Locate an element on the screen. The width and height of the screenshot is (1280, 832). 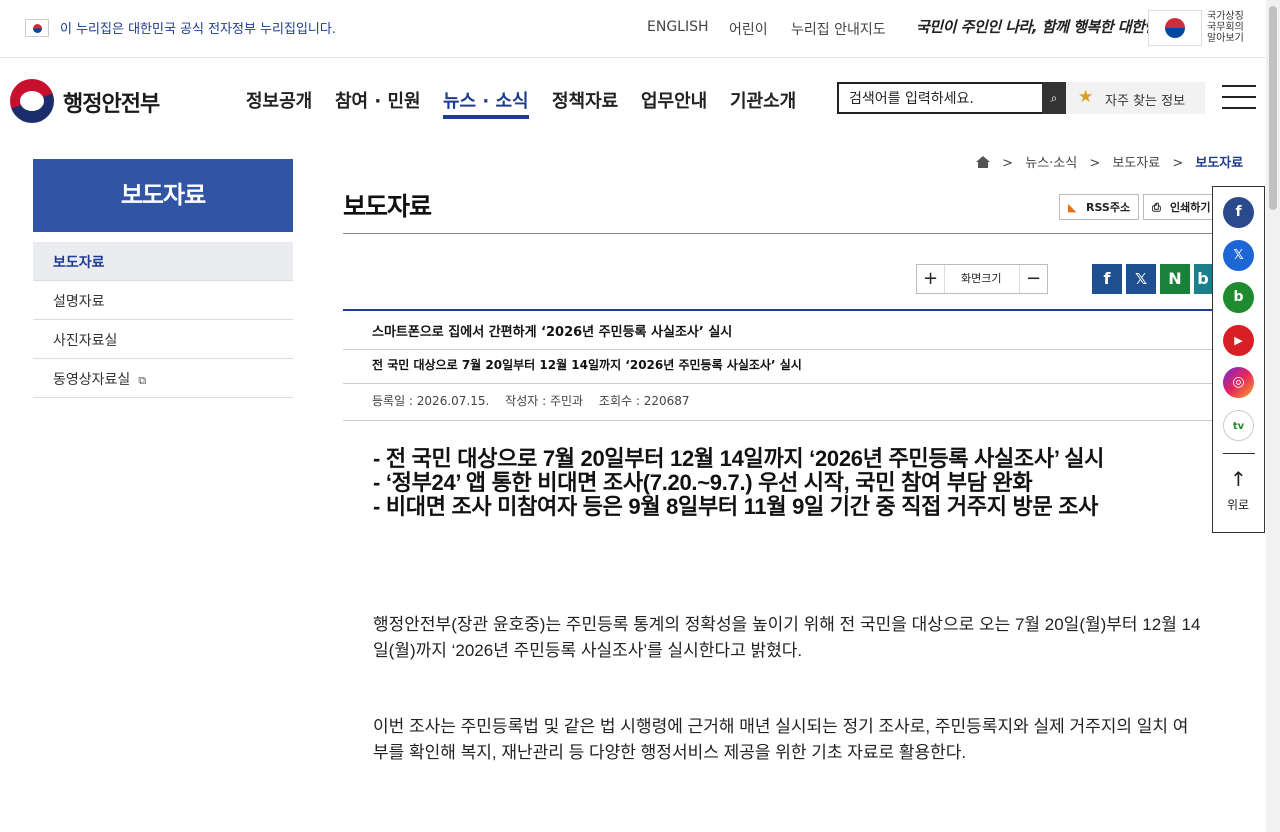
lnb-title: 보도자료 is located at coordinates (163, 195).